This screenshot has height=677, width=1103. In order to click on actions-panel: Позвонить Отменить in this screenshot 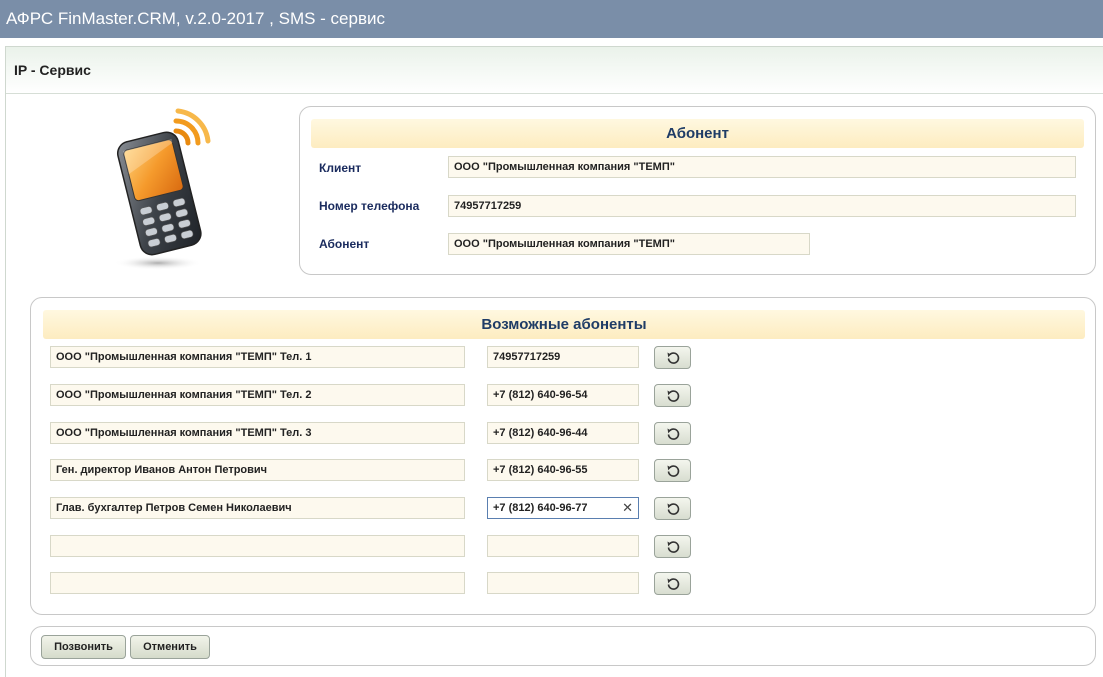, I will do `click(563, 646)`.